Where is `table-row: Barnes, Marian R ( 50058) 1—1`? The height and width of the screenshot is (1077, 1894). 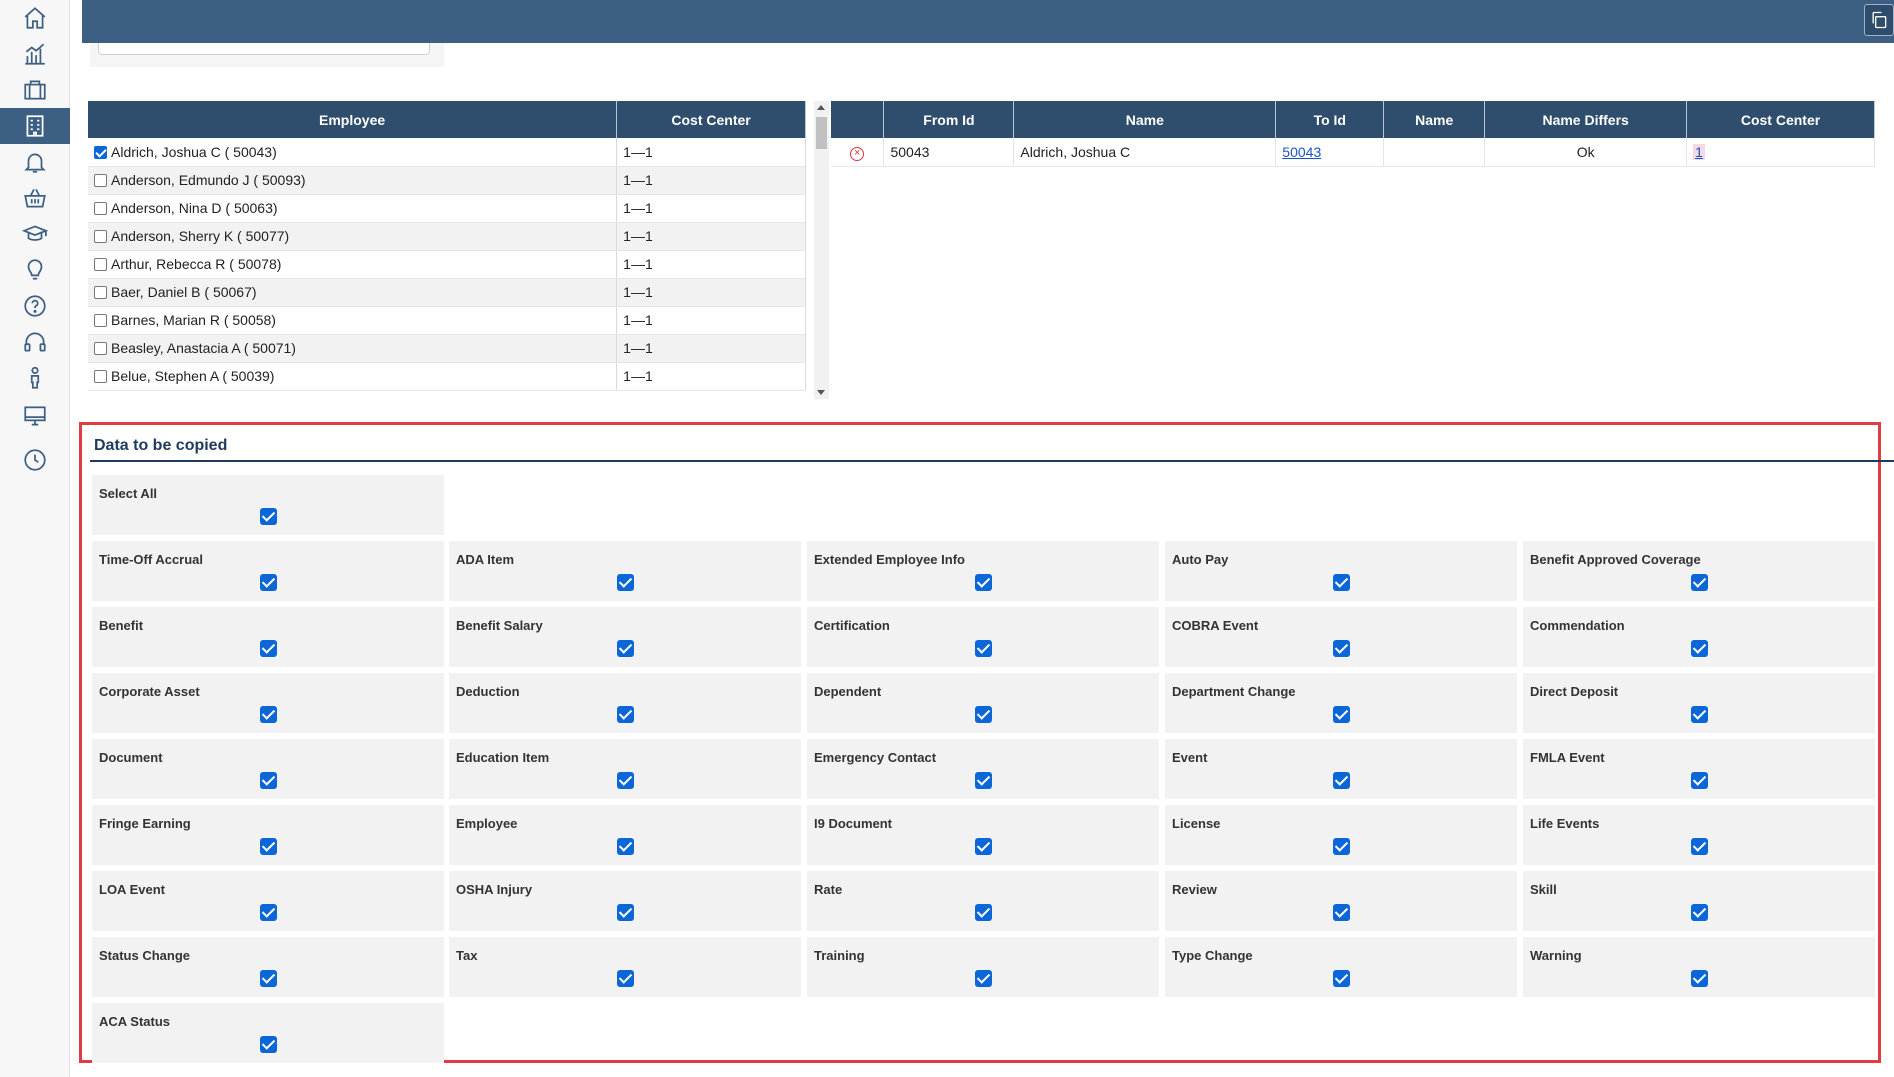
table-row: Barnes, Marian R ( 50058) 1—1 is located at coordinates (447, 320).